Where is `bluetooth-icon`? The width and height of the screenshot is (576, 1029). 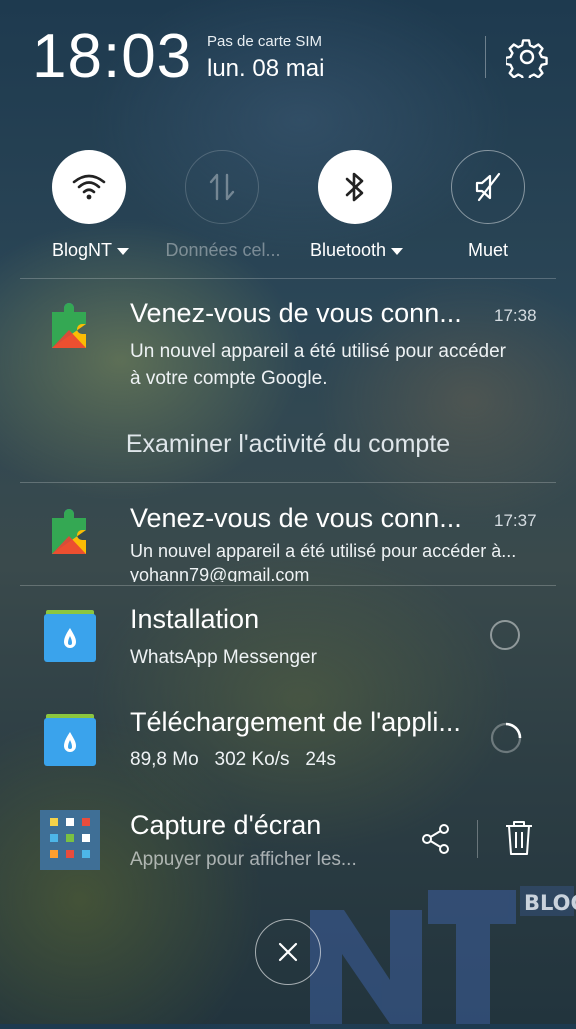 bluetooth-icon is located at coordinates (354, 187).